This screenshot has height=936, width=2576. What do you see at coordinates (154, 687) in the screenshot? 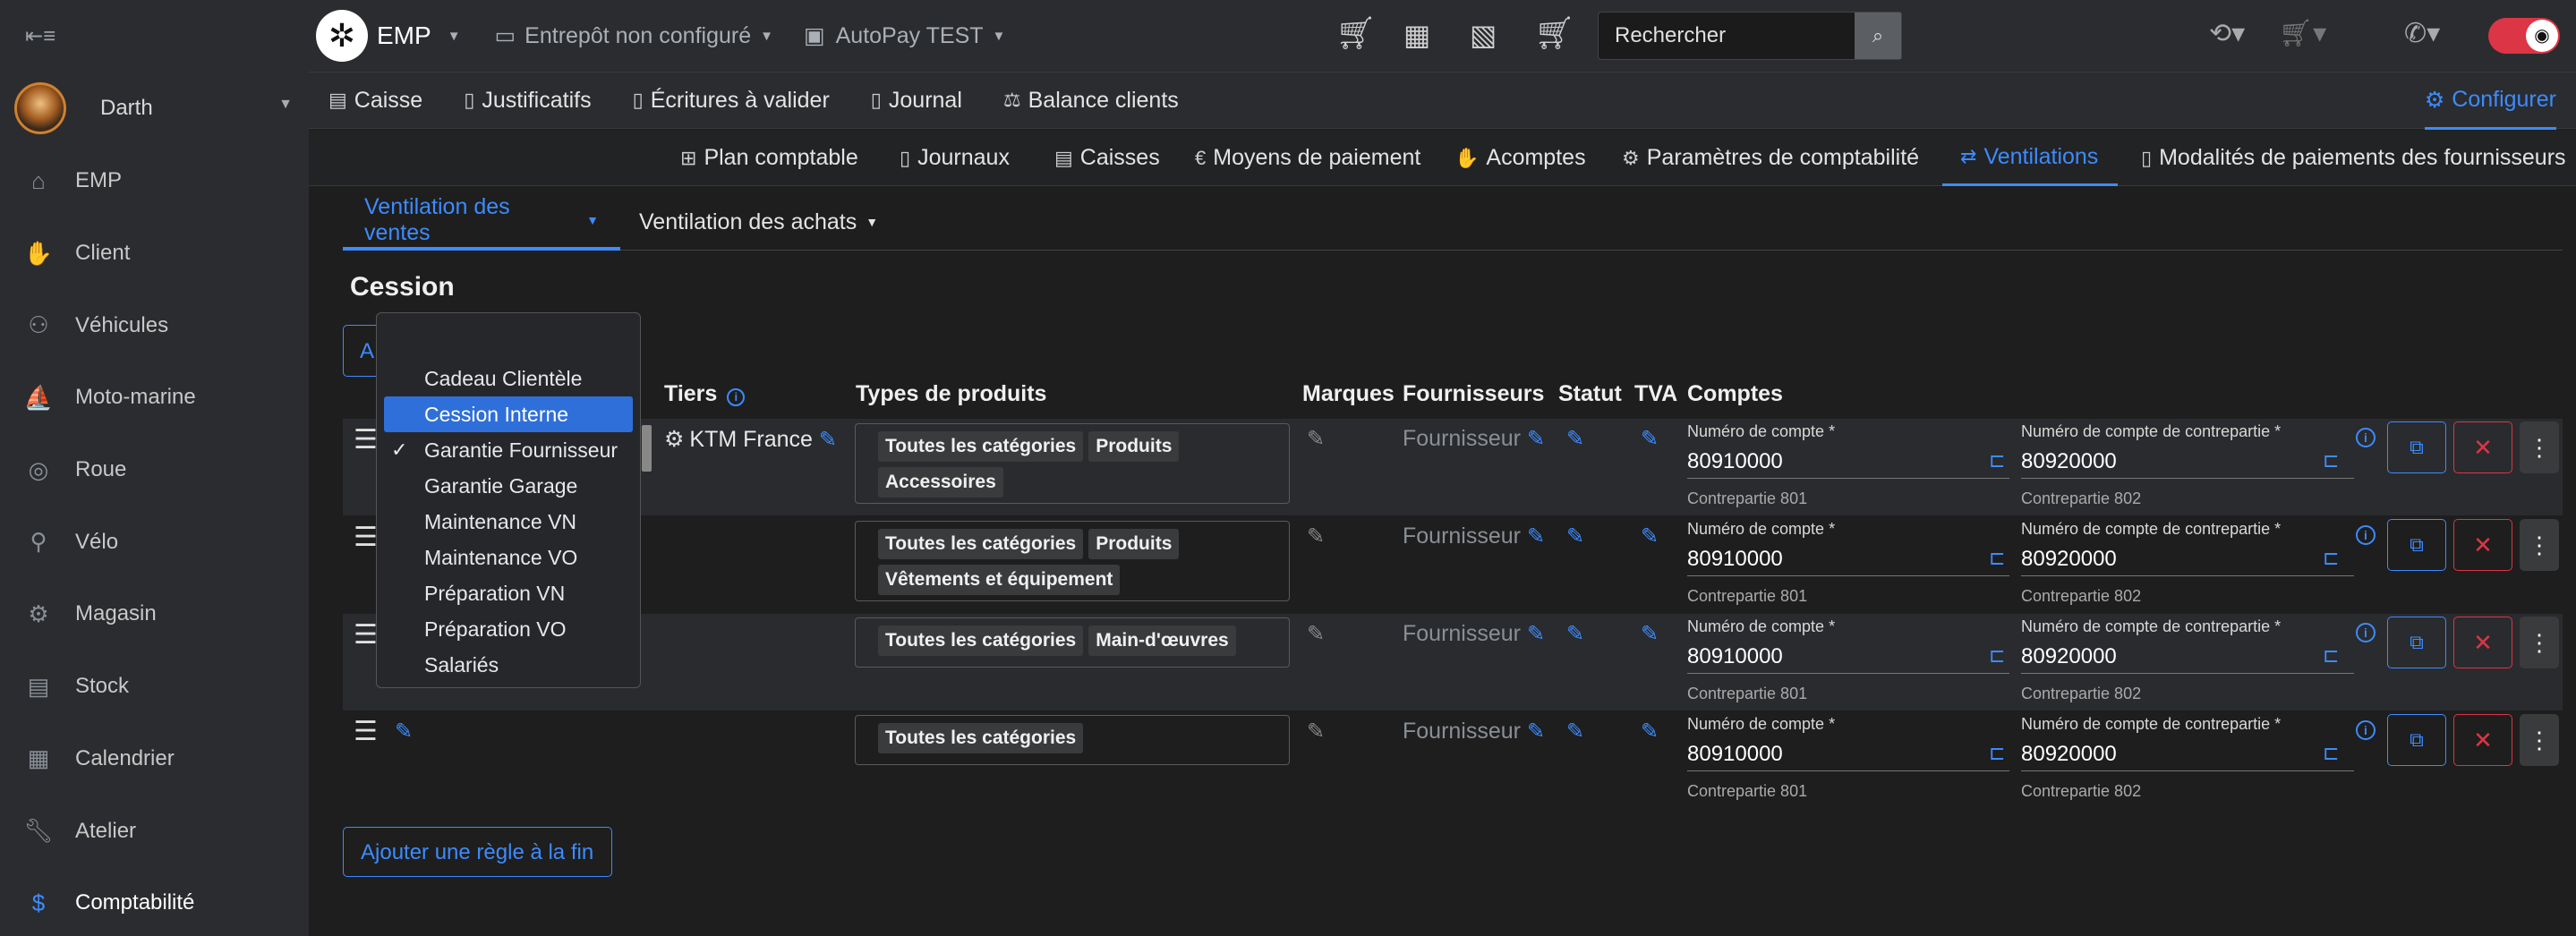
I see `sidebar-item-stock: ▤ Stock` at bounding box center [154, 687].